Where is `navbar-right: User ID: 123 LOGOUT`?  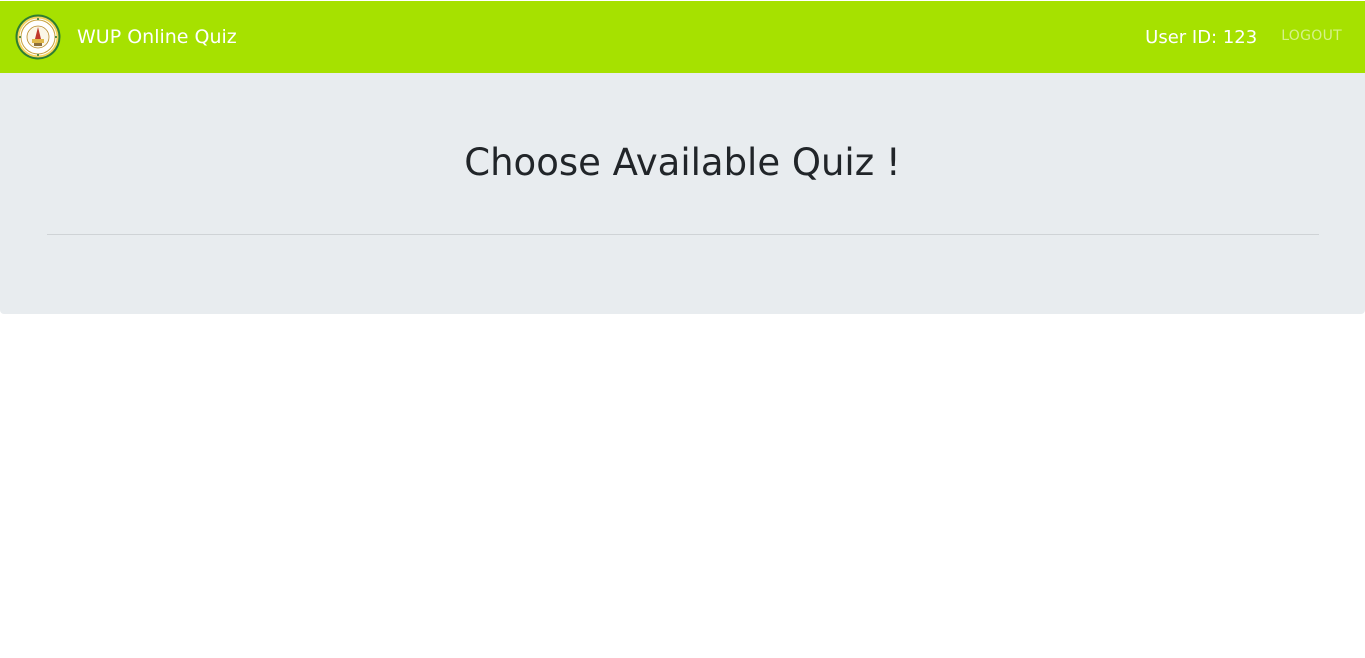
navbar-right: User ID: 123 LOGOUT is located at coordinates (1243, 37).